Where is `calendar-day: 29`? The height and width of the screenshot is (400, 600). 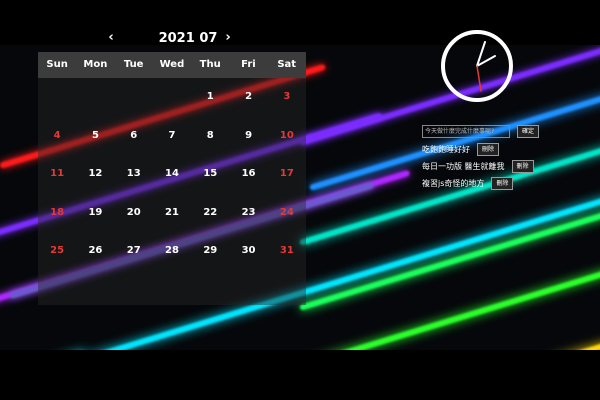 calendar-day: 29 is located at coordinates (210, 251).